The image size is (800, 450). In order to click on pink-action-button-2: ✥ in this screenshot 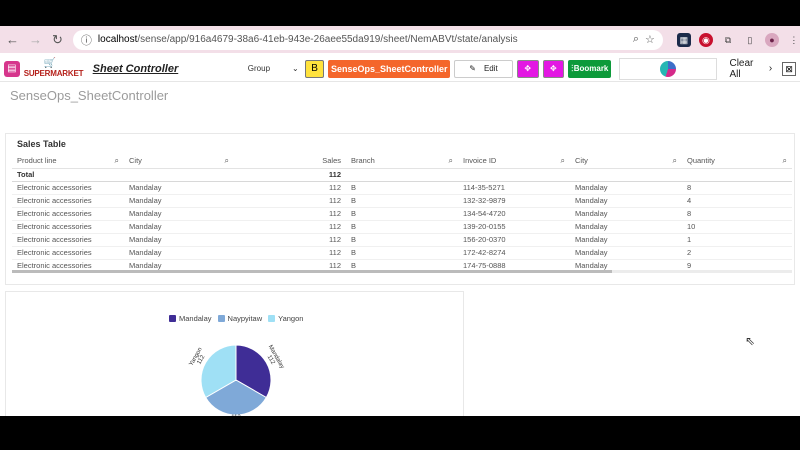, I will do `click(553, 68)`.